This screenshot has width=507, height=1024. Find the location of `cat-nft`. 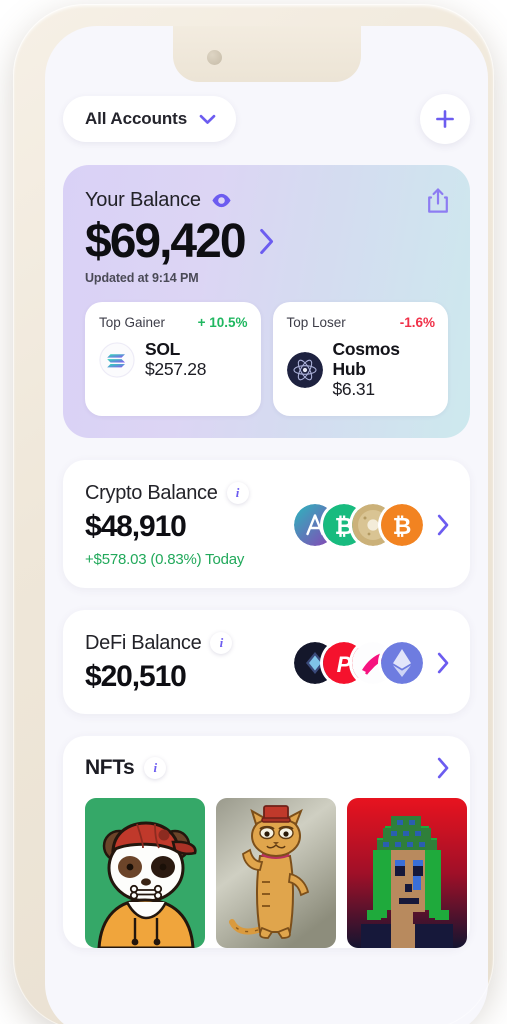

cat-nft is located at coordinates (276, 872).